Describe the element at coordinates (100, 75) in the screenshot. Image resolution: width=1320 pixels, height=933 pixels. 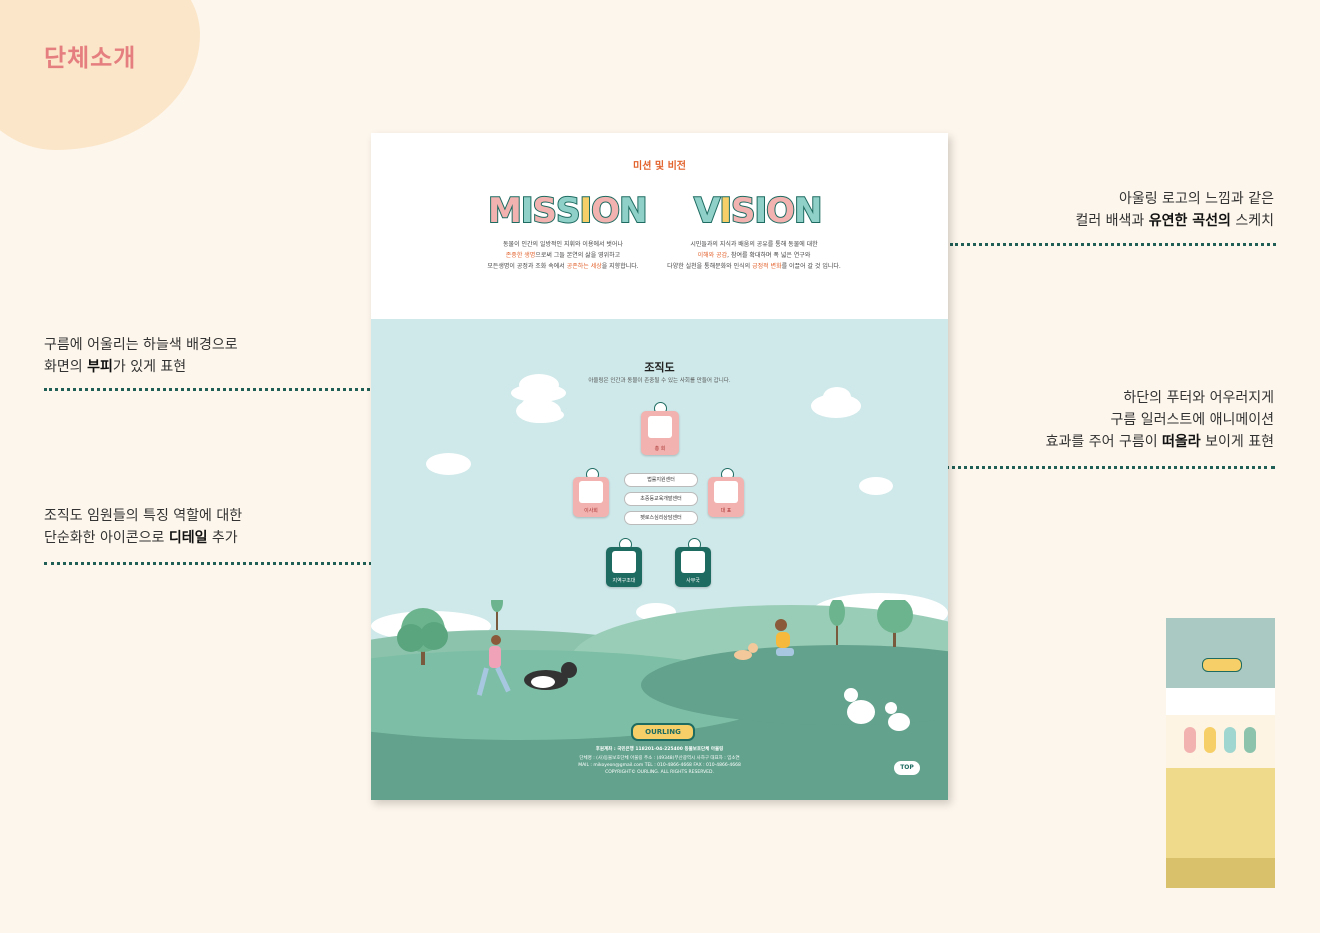
I see `decorative-blob` at that location.